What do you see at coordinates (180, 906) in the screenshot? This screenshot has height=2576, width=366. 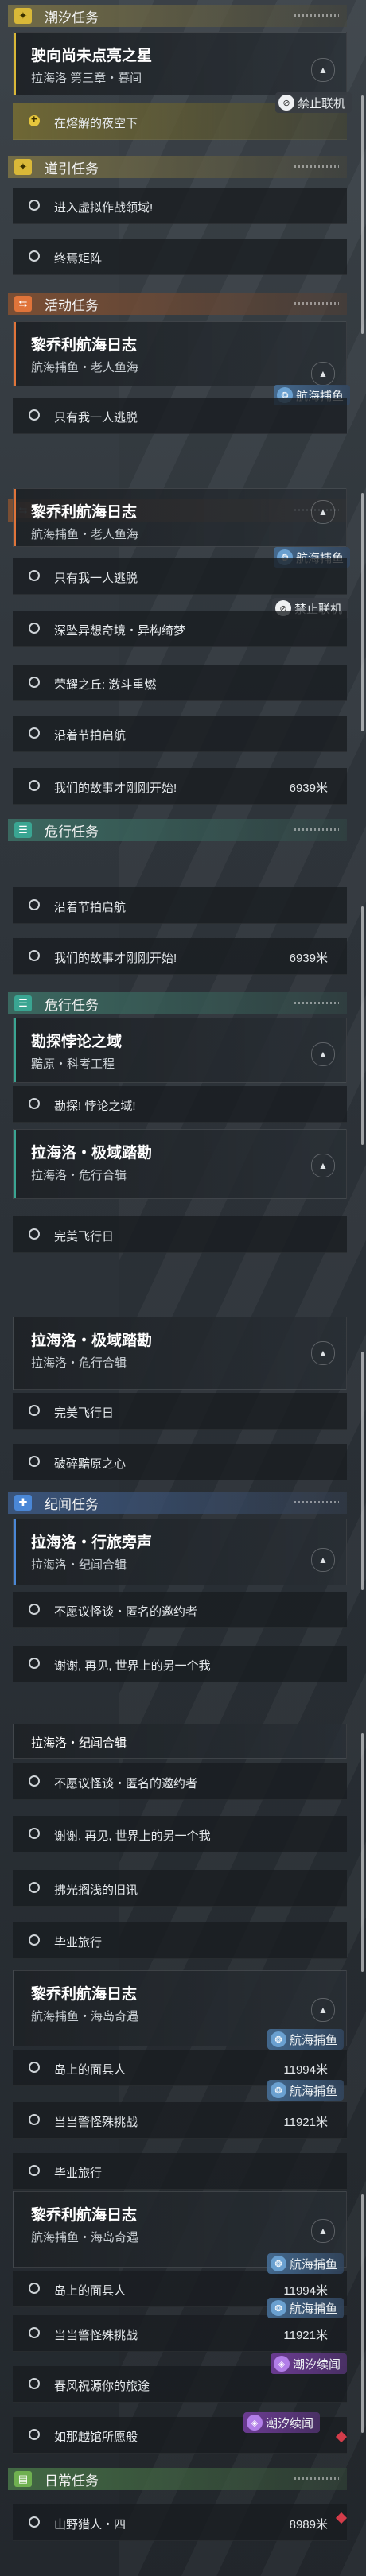 I see `quest-step-row-b: 沿着节拍启航` at bounding box center [180, 906].